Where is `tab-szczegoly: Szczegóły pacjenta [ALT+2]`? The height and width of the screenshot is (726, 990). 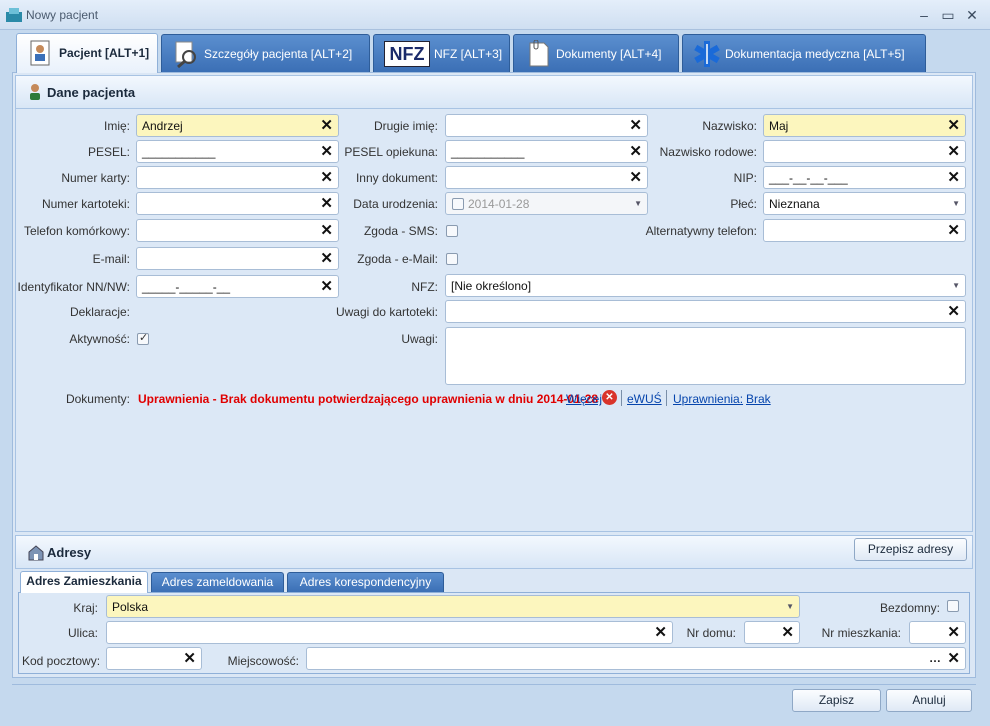
tab-szczegoly: Szczegóły pacjenta [ALT+2] is located at coordinates (265, 53).